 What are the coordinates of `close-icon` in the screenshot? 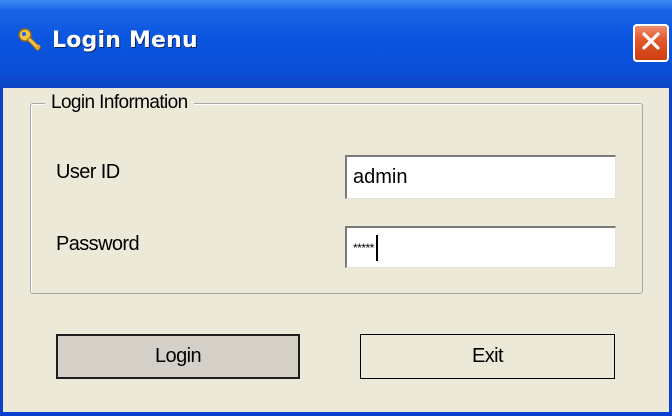 It's located at (651, 43).